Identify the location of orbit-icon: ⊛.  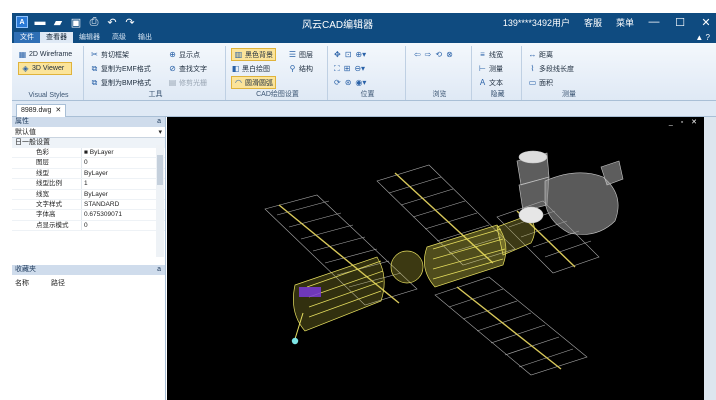
(348, 82).